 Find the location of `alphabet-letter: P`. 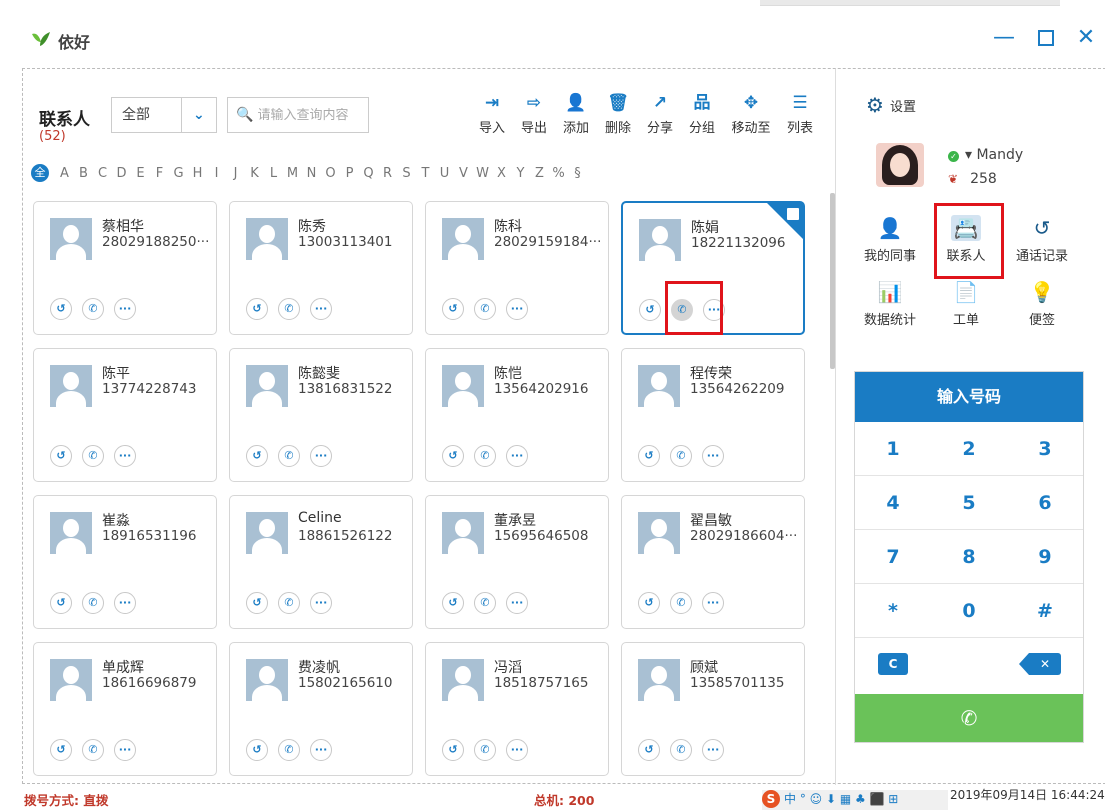

alphabet-letter: P is located at coordinates (349, 173).